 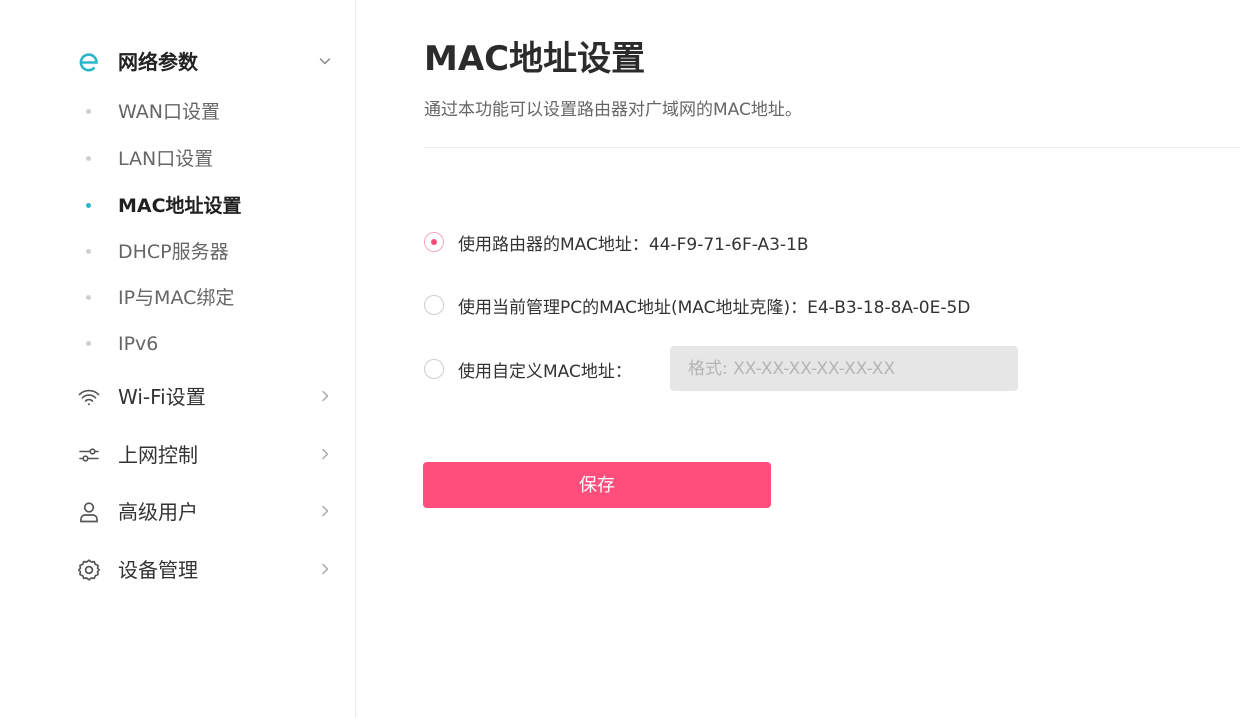 I want to click on sidebar-item-label: MAC地址设置, so click(x=180, y=206).